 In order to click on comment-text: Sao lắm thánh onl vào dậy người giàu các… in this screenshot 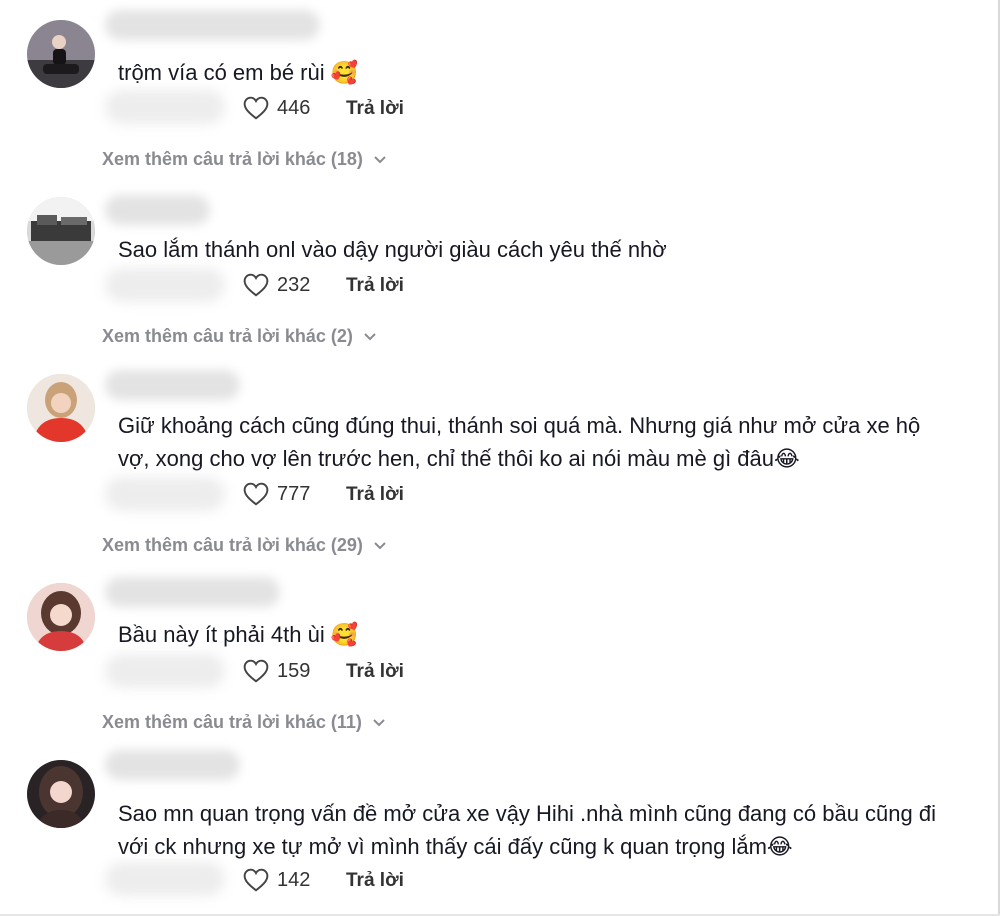, I will do `click(392, 249)`.